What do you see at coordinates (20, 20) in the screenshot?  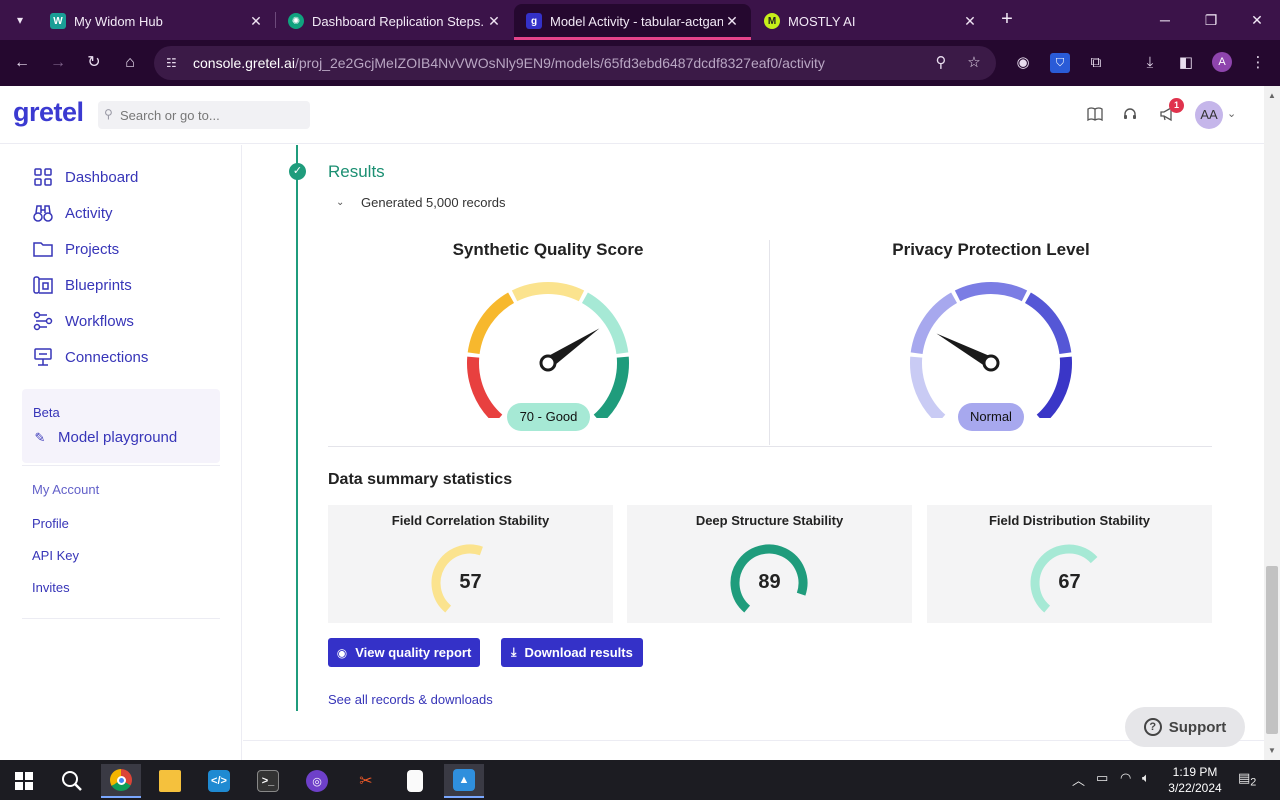 I see `tab-search-chevron-icon: ▾` at bounding box center [20, 20].